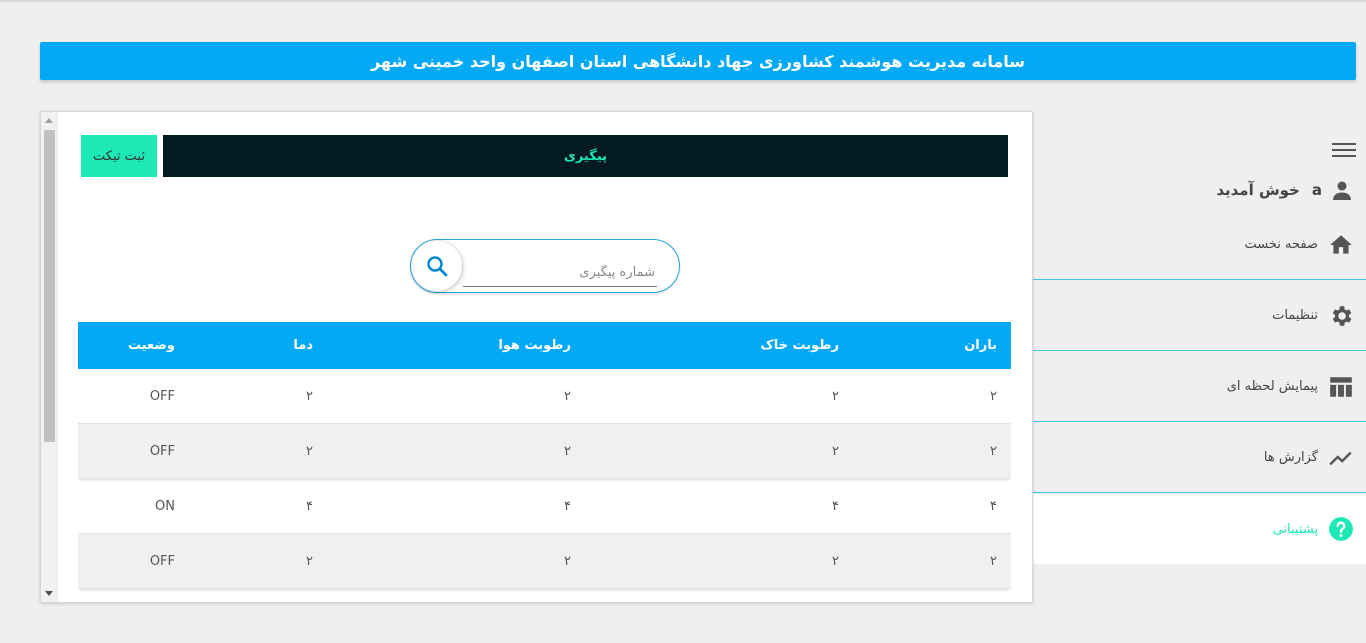  I want to click on submit-ticket-button: ثبت تیکت, so click(119, 156).